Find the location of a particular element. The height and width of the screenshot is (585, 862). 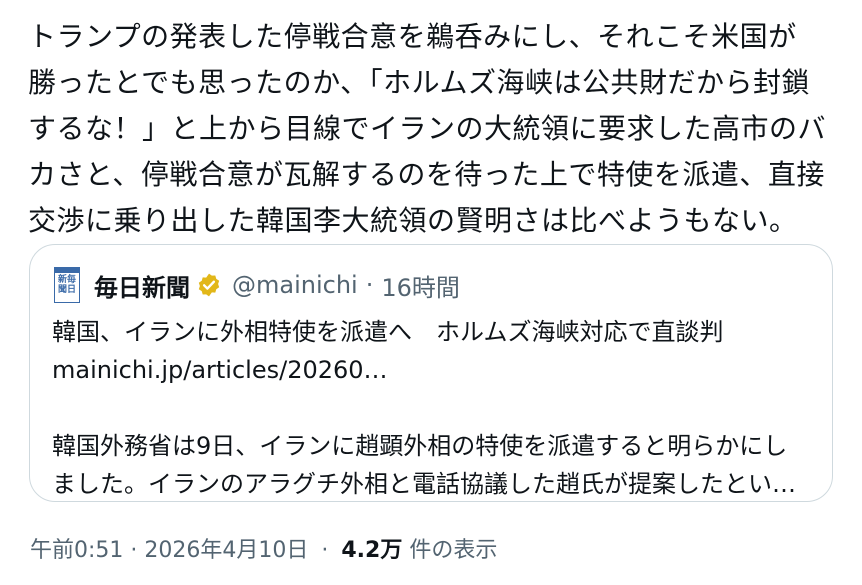

quoted-headline: 韓国、イランに外相特使を派遣へ ホルムズ海峡対応で直談判 is located at coordinates (388, 332).